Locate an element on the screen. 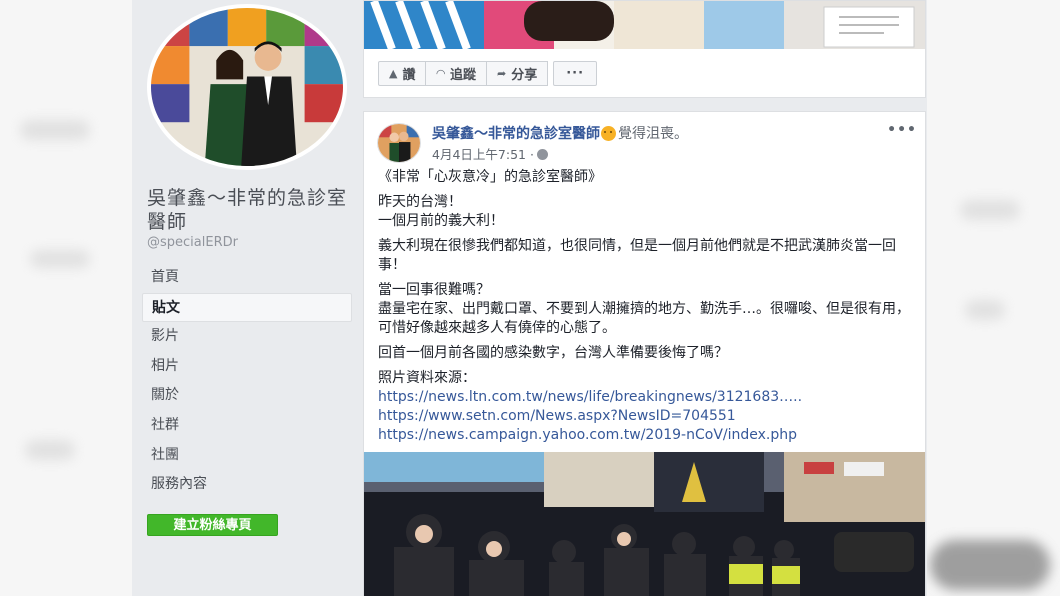 Image resolution: width=1060 pixels, height=596 pixels. nav-item-about: 關於 is located at coordinates (247, 396).